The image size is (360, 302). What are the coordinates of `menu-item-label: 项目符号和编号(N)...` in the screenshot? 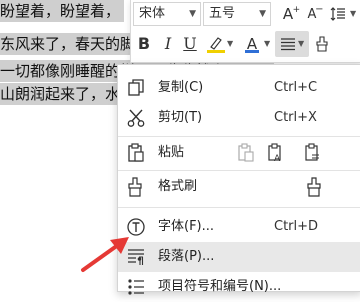 It's located at (220, 286).